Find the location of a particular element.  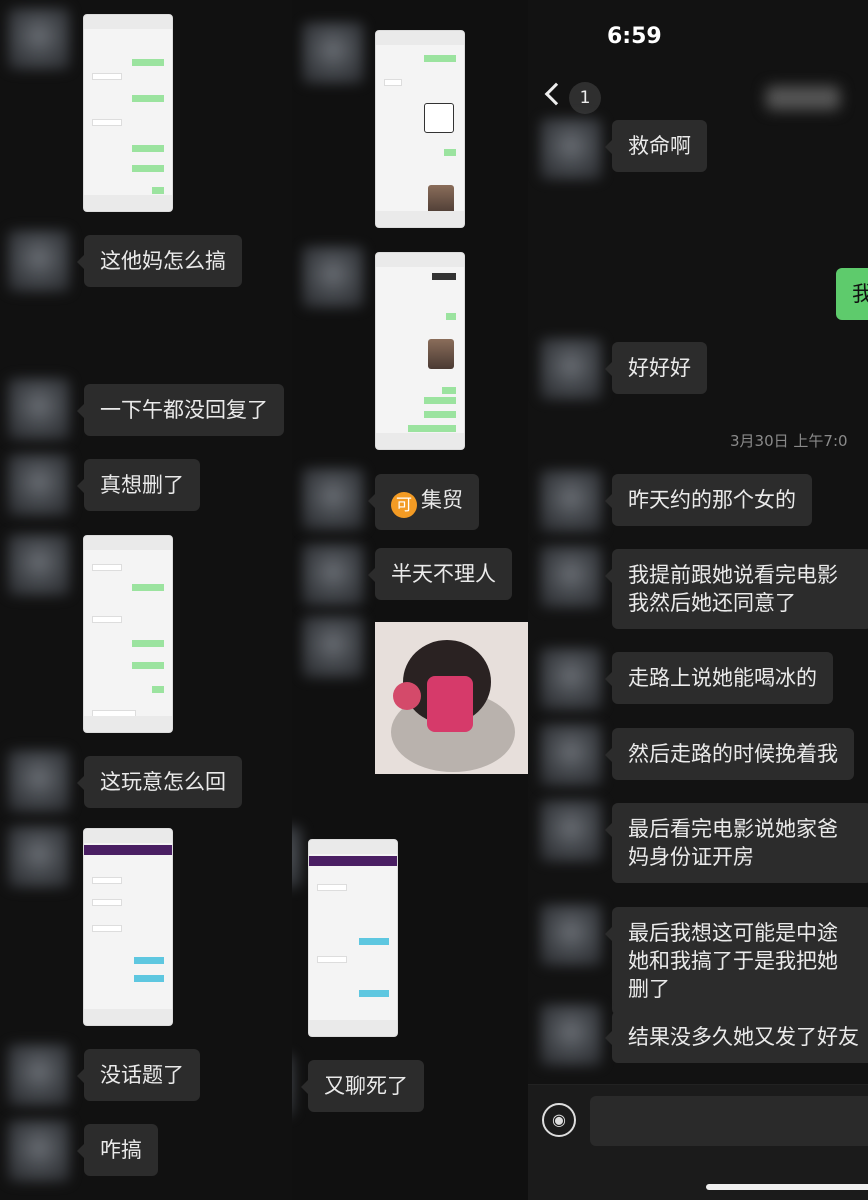

message-bubble: 走路上说她能喝冰的 is located at coordinates (719, 678).